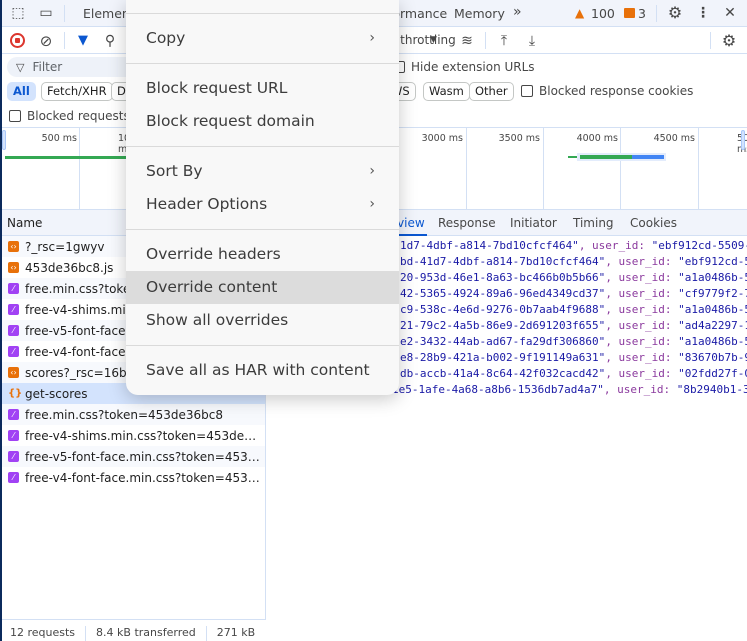 This screenshot has width=747, height=641. Describe the element at coordinates (491, 91) in the screenshot. I see `type-filter-other: Other` at that location.